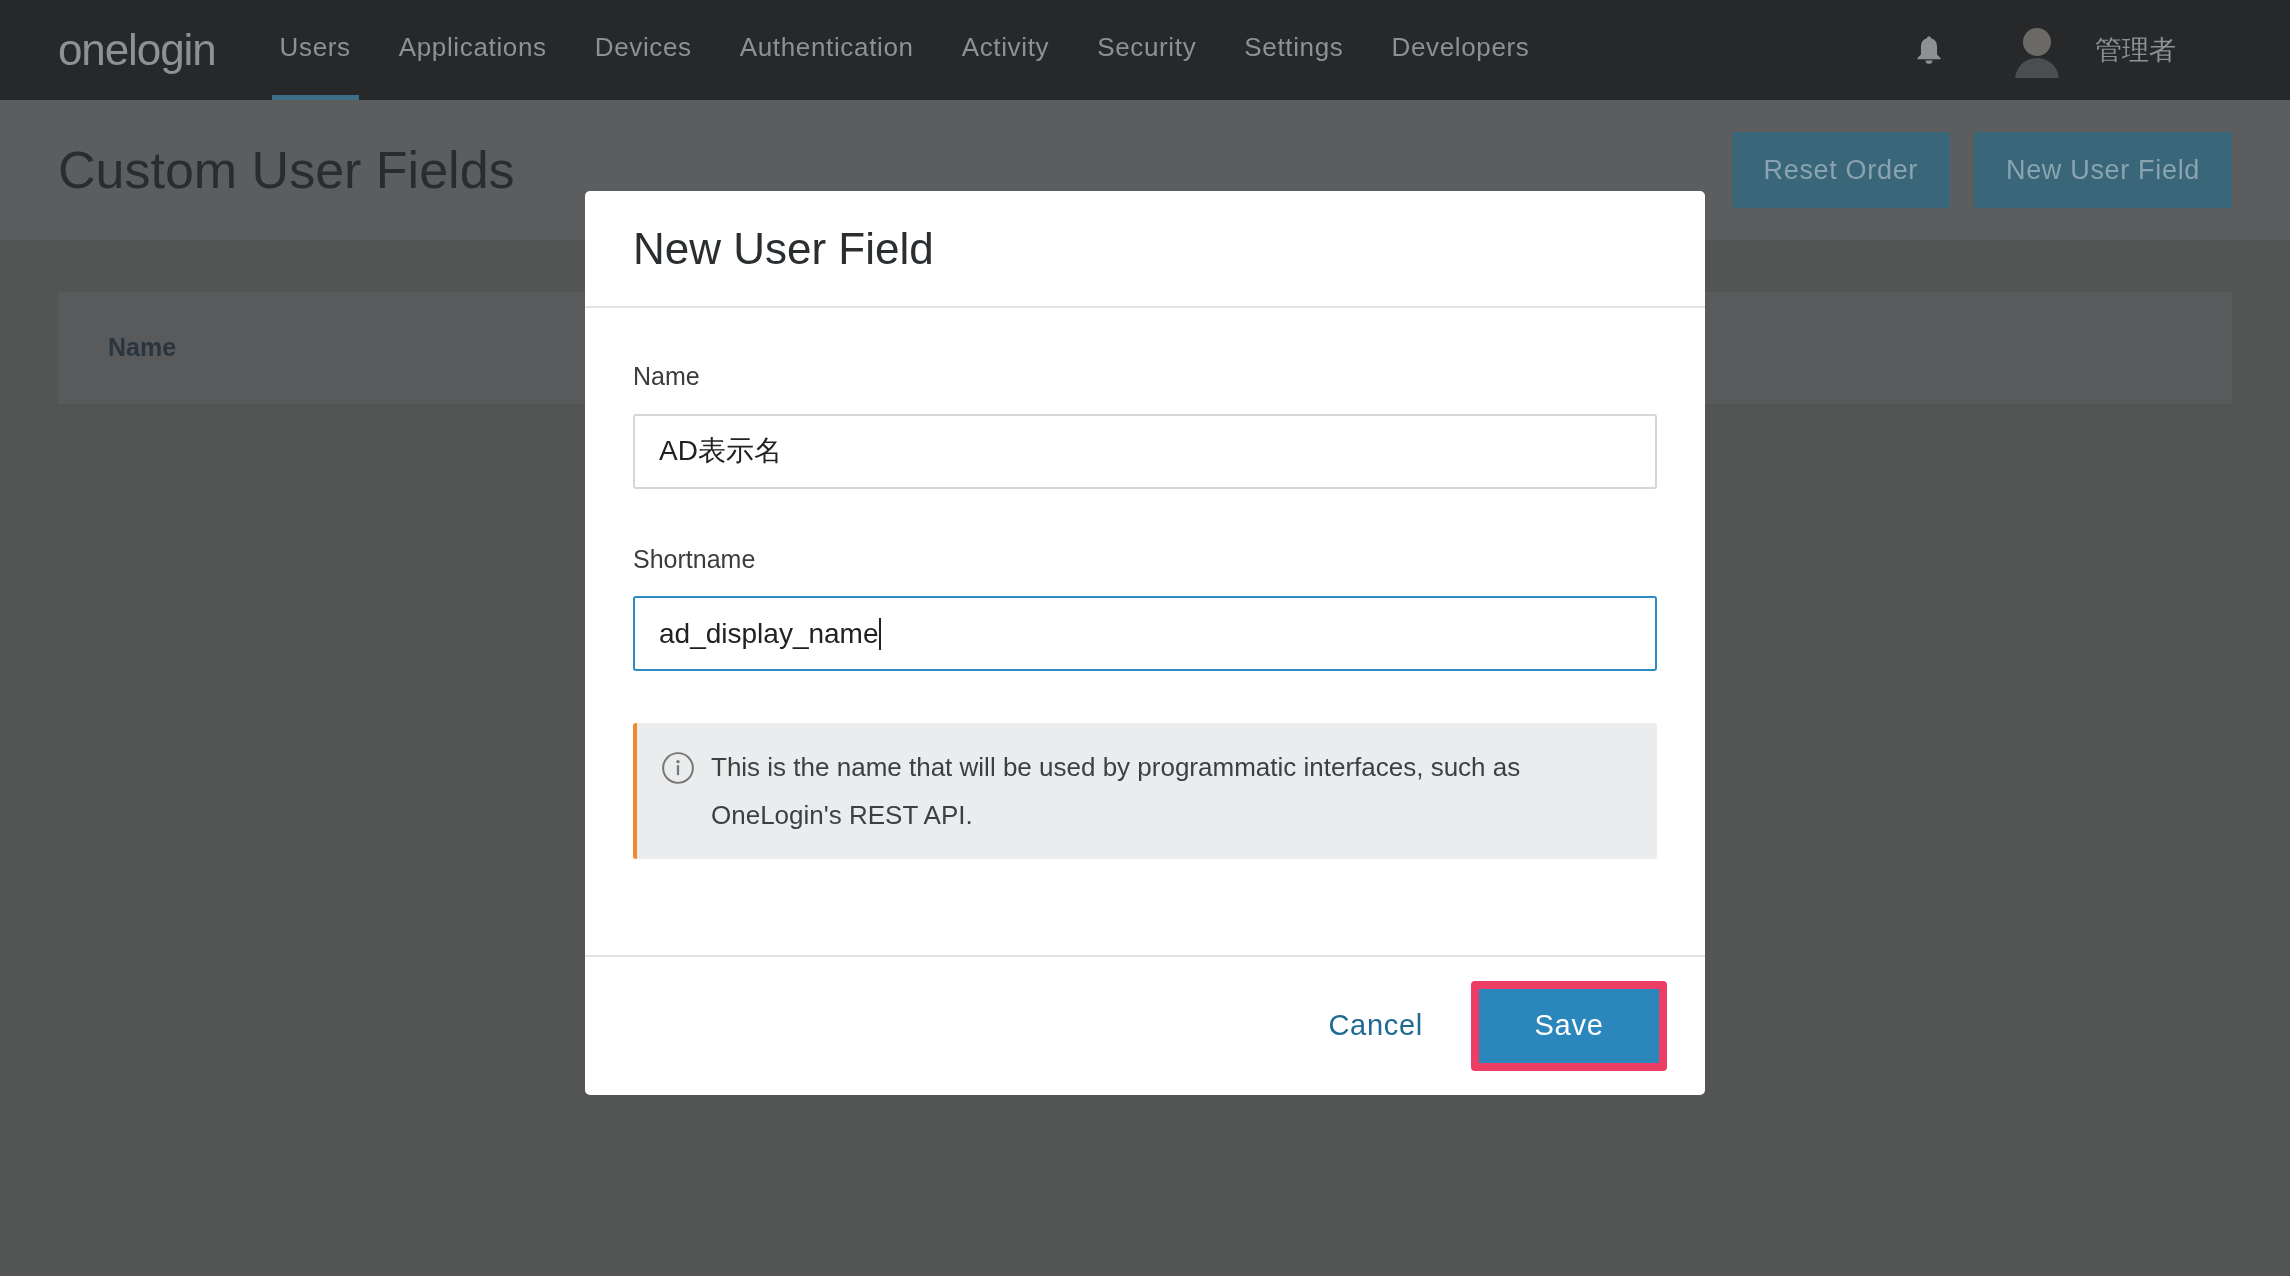  Describe the element at coordinates (826, 50) in the screenshot. I see `nav-tab: Authentication` at that location.